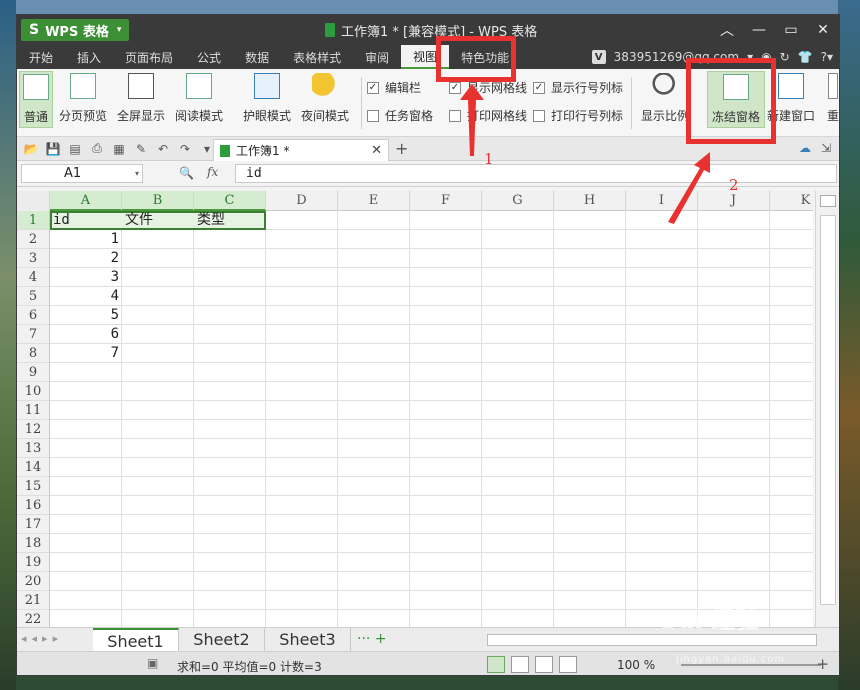 The image size is (860, 690). I want to click on row-header: 15, so click(33, 486).